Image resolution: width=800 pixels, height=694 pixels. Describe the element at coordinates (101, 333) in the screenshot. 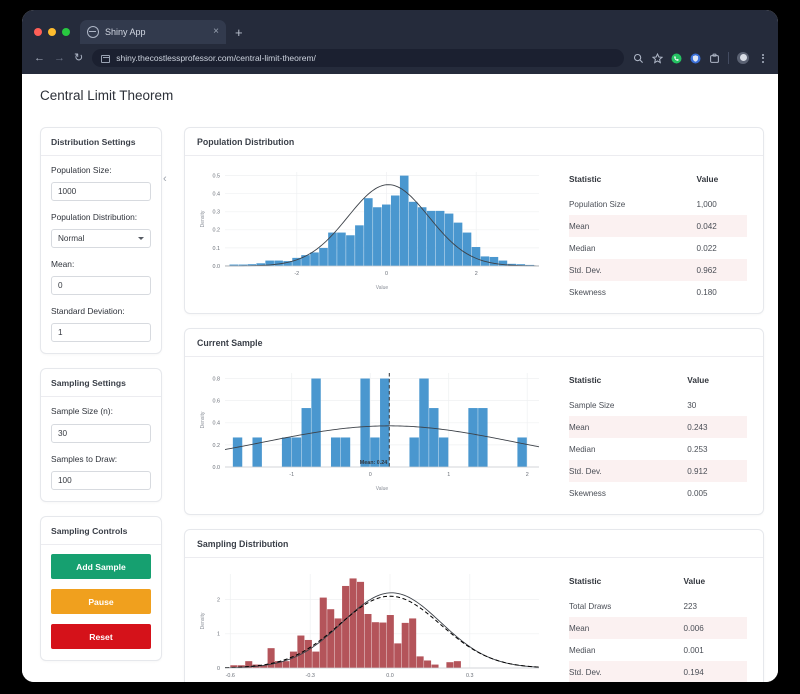

I see `standard-deviation-input` at that location.